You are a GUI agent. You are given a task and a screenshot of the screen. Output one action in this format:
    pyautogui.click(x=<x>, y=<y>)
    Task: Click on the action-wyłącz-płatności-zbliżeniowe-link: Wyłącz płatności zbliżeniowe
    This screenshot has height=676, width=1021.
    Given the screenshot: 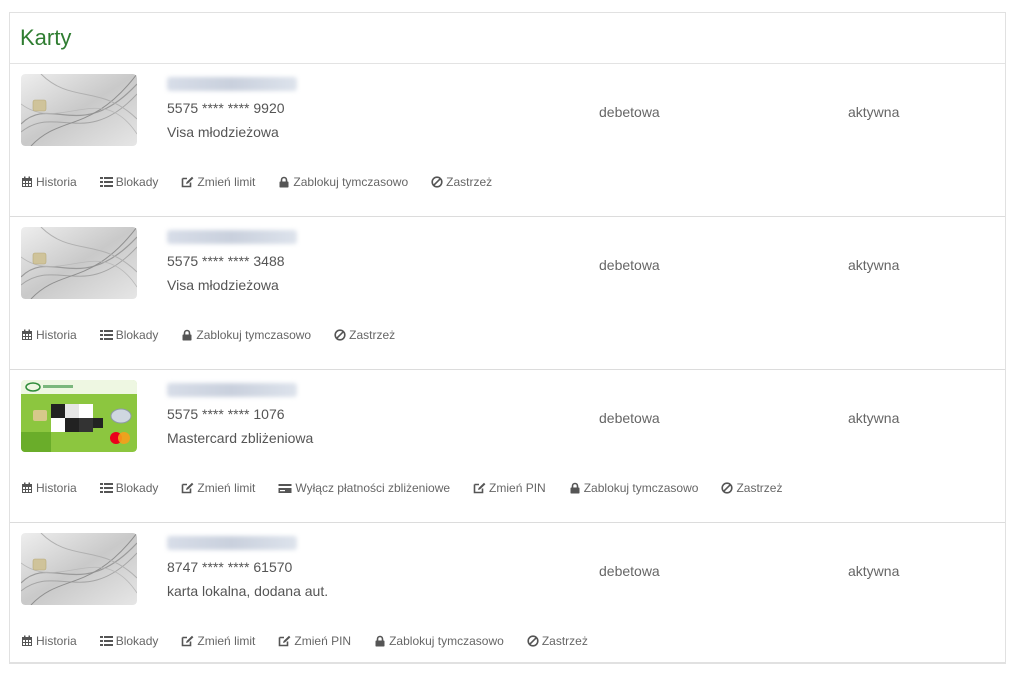 What is the action you would take?
    pyautogui.click(x=364, y=488)
    